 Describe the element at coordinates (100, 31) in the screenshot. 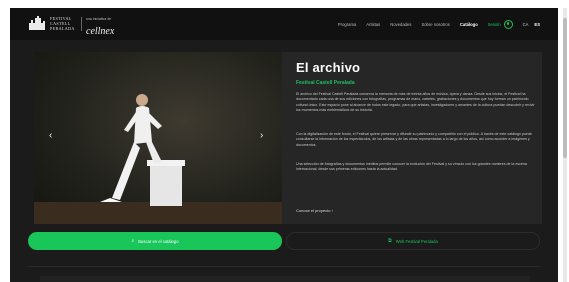

I see `sponsor-name: cellnex` at that location.